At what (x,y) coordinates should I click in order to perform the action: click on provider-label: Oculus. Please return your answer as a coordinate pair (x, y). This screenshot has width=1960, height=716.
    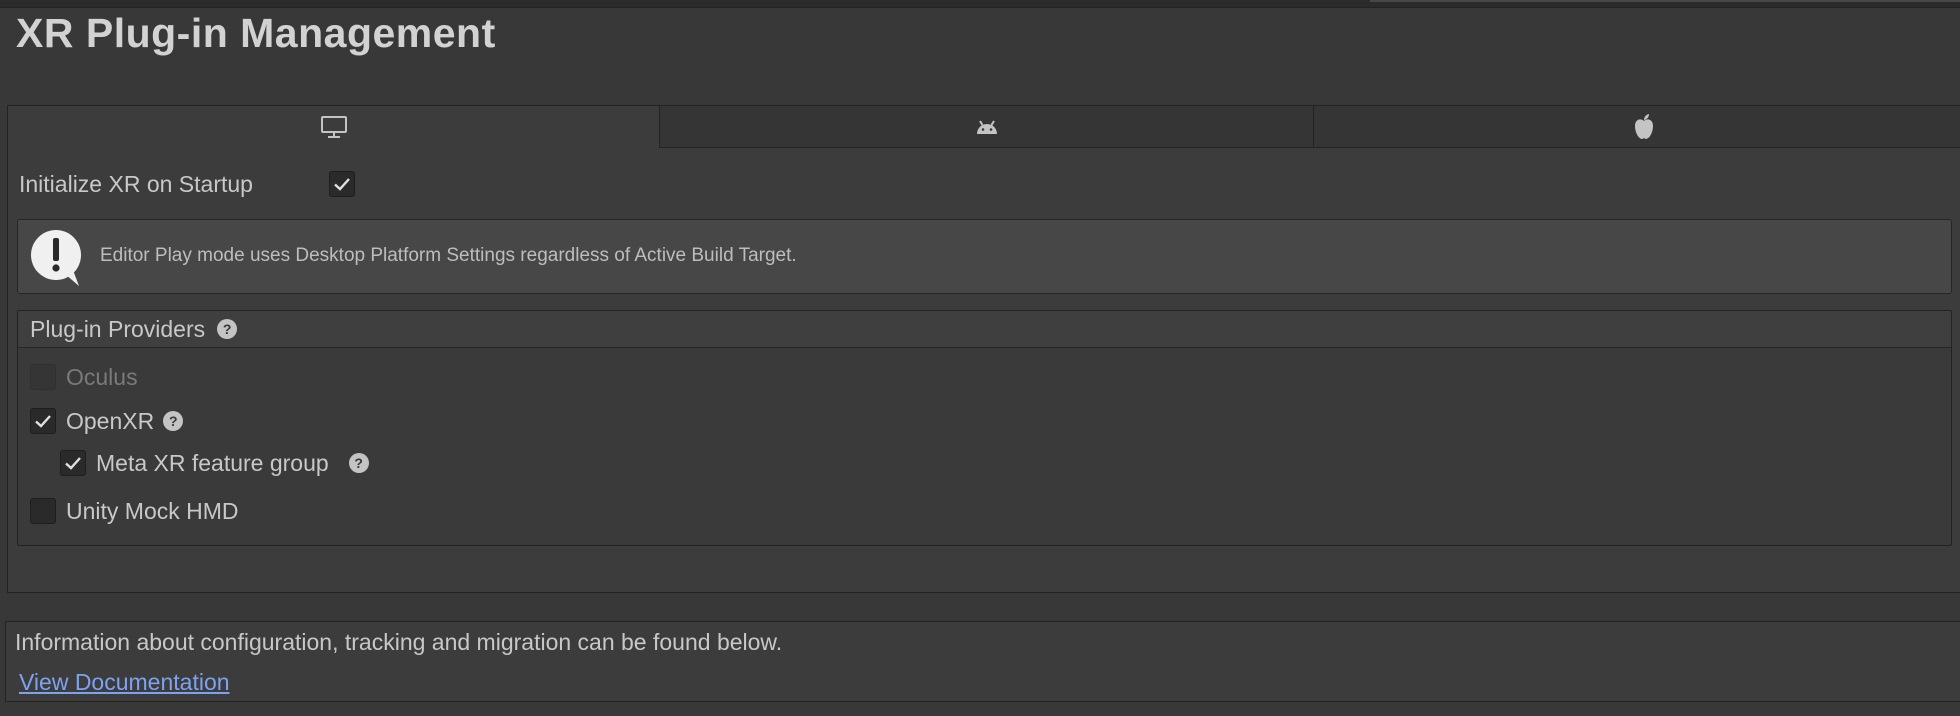
    Looking at the image, I should click on (102, 376).